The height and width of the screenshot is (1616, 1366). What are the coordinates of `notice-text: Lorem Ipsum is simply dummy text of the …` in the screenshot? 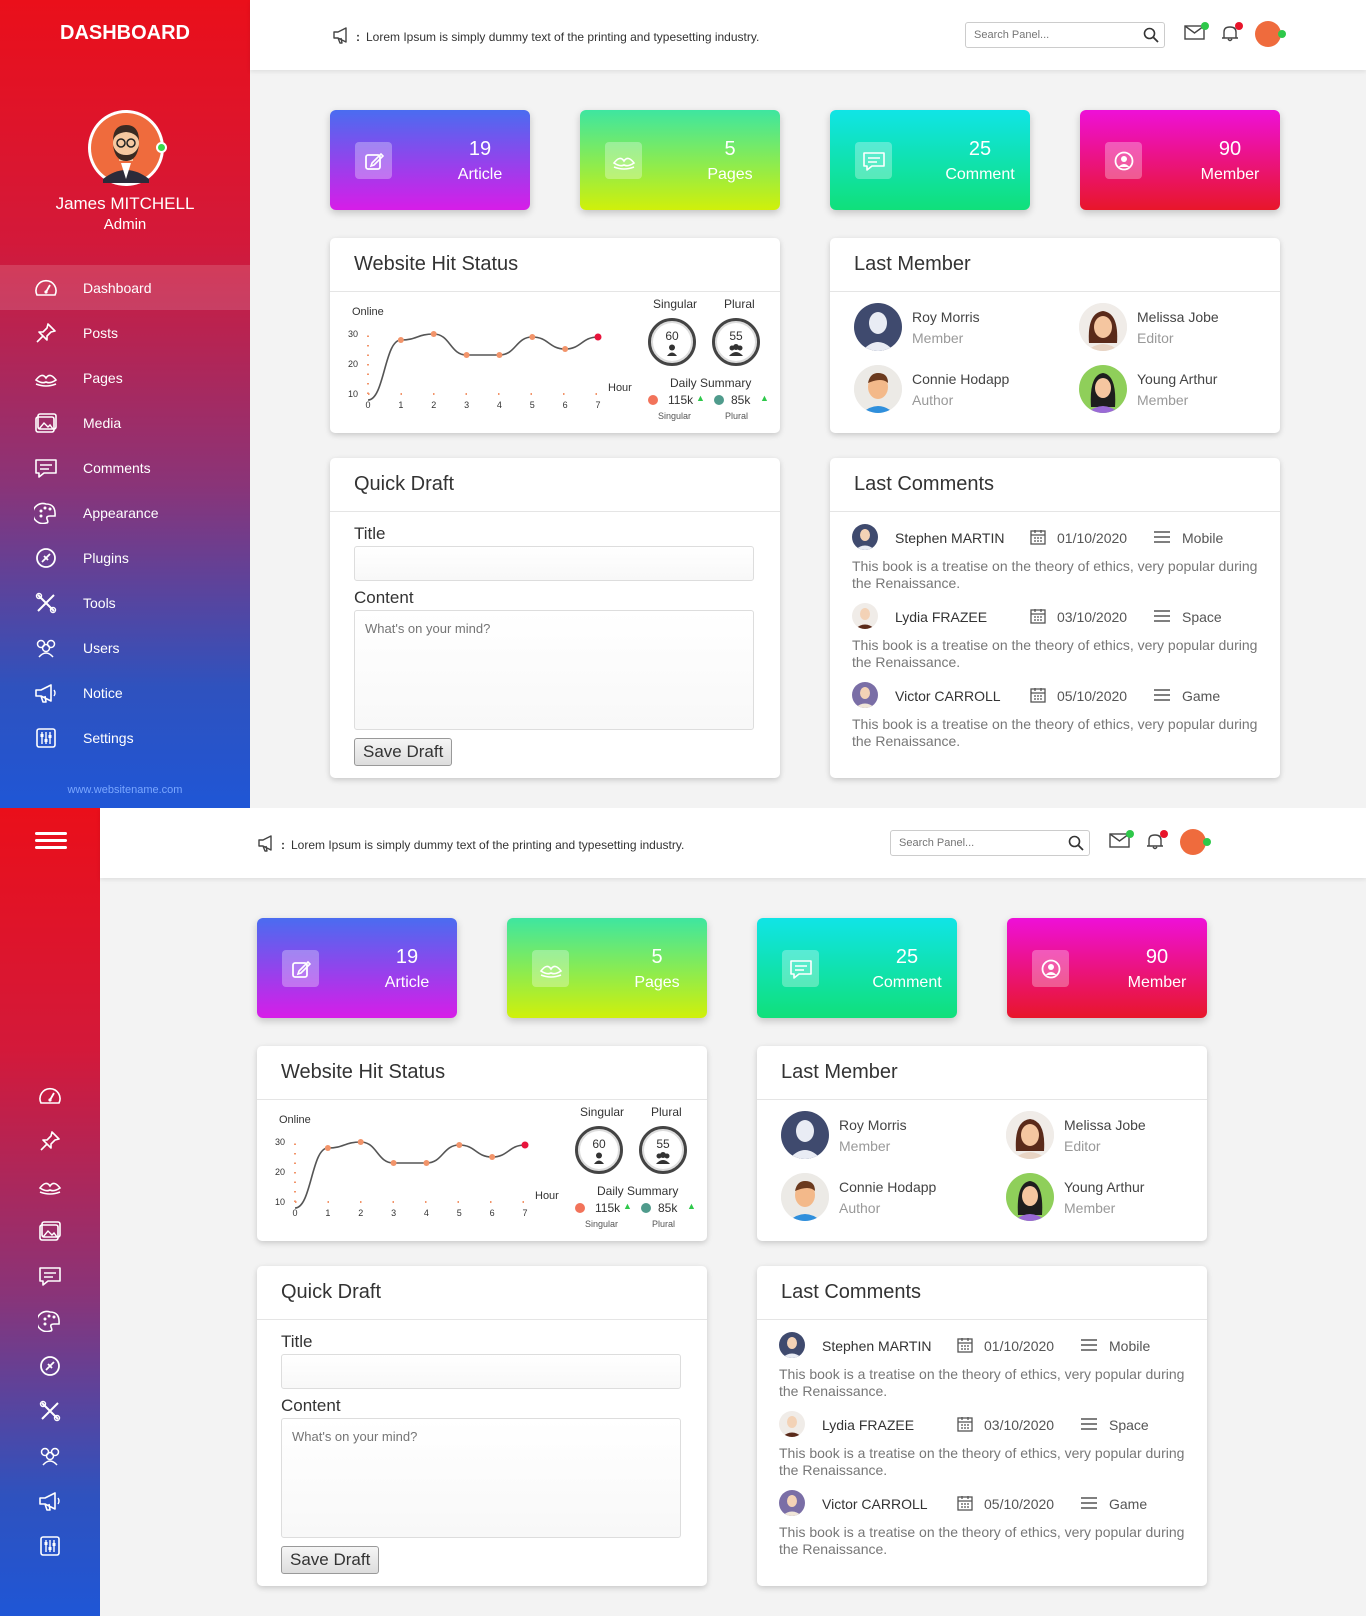 It's located at (488, 844).